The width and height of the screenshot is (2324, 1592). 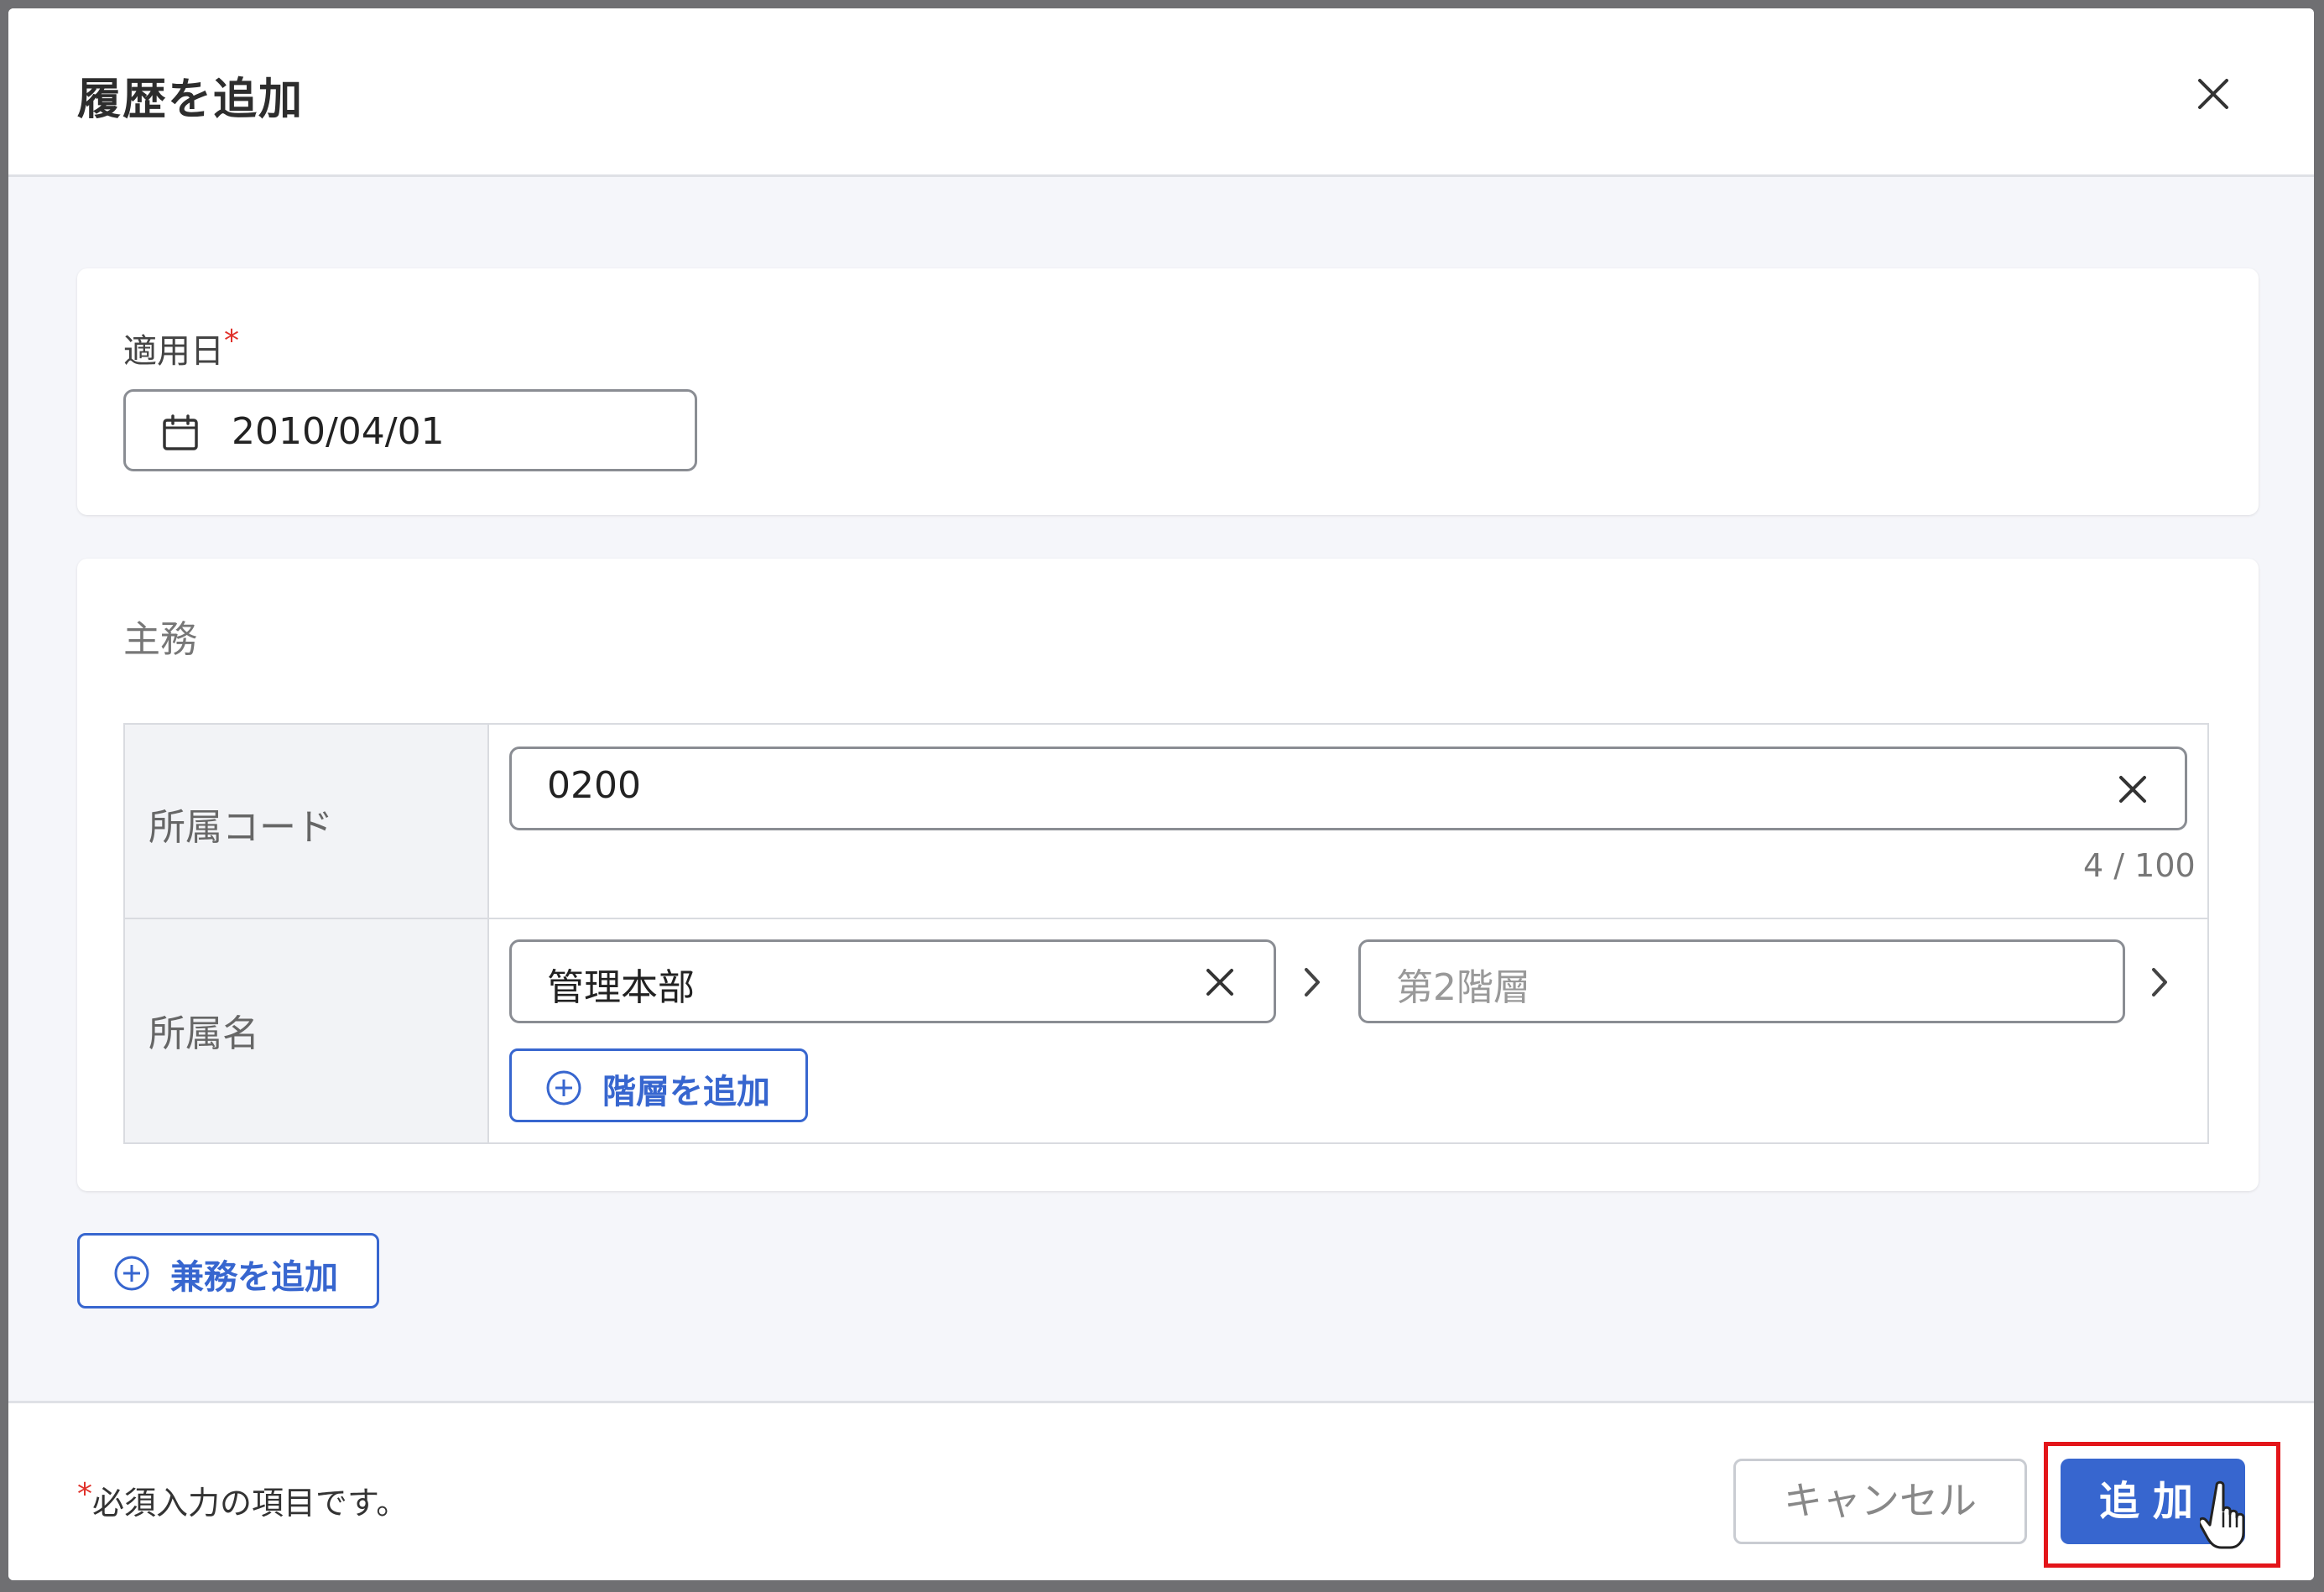 I want to click on affiliation-name-label: 所属名, so click(x=204, y=1033).